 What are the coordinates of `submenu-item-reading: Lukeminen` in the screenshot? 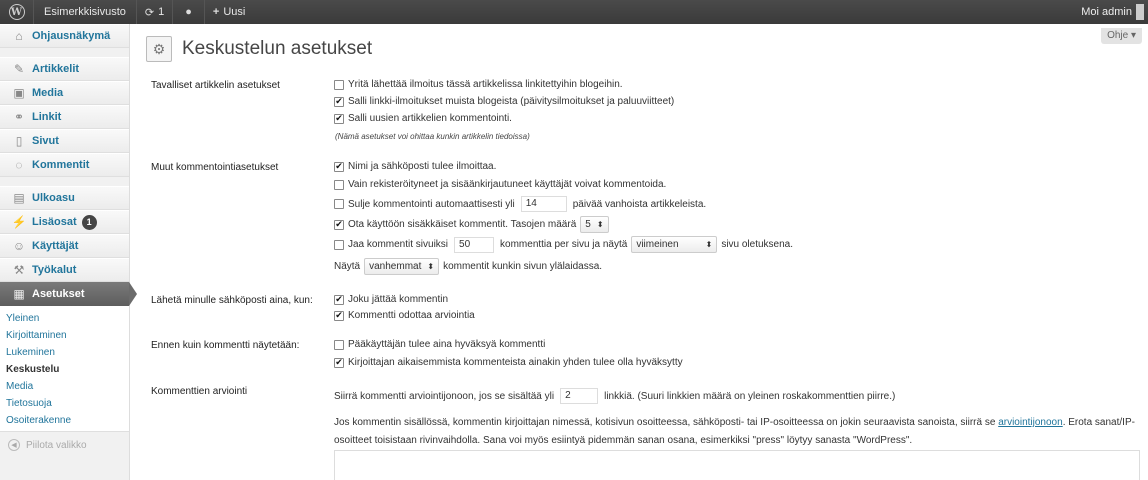 It's located at (64, 352).